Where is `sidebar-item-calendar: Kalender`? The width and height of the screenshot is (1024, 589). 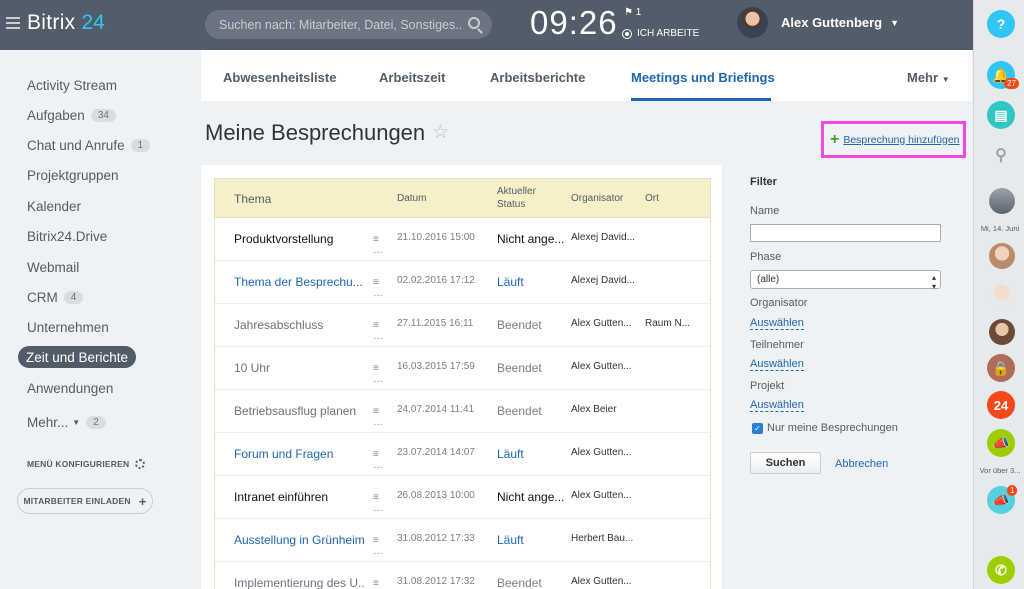 sidebar-item-calendar: Kalender is located at coordinates (54, 206).